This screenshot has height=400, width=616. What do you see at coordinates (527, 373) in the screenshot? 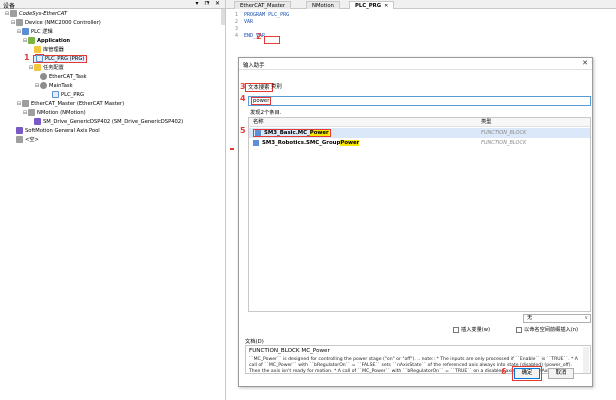
I see `ok-button: 确定` at bounding box center [527, 373].